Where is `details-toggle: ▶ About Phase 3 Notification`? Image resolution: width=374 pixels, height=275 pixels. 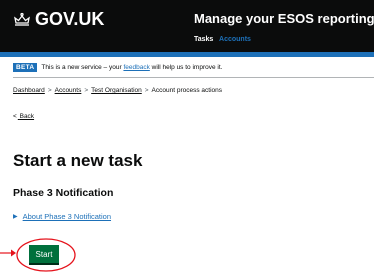 details-toggle: ▶ About Phase 3 Notification is located at coordinates (62, 216).